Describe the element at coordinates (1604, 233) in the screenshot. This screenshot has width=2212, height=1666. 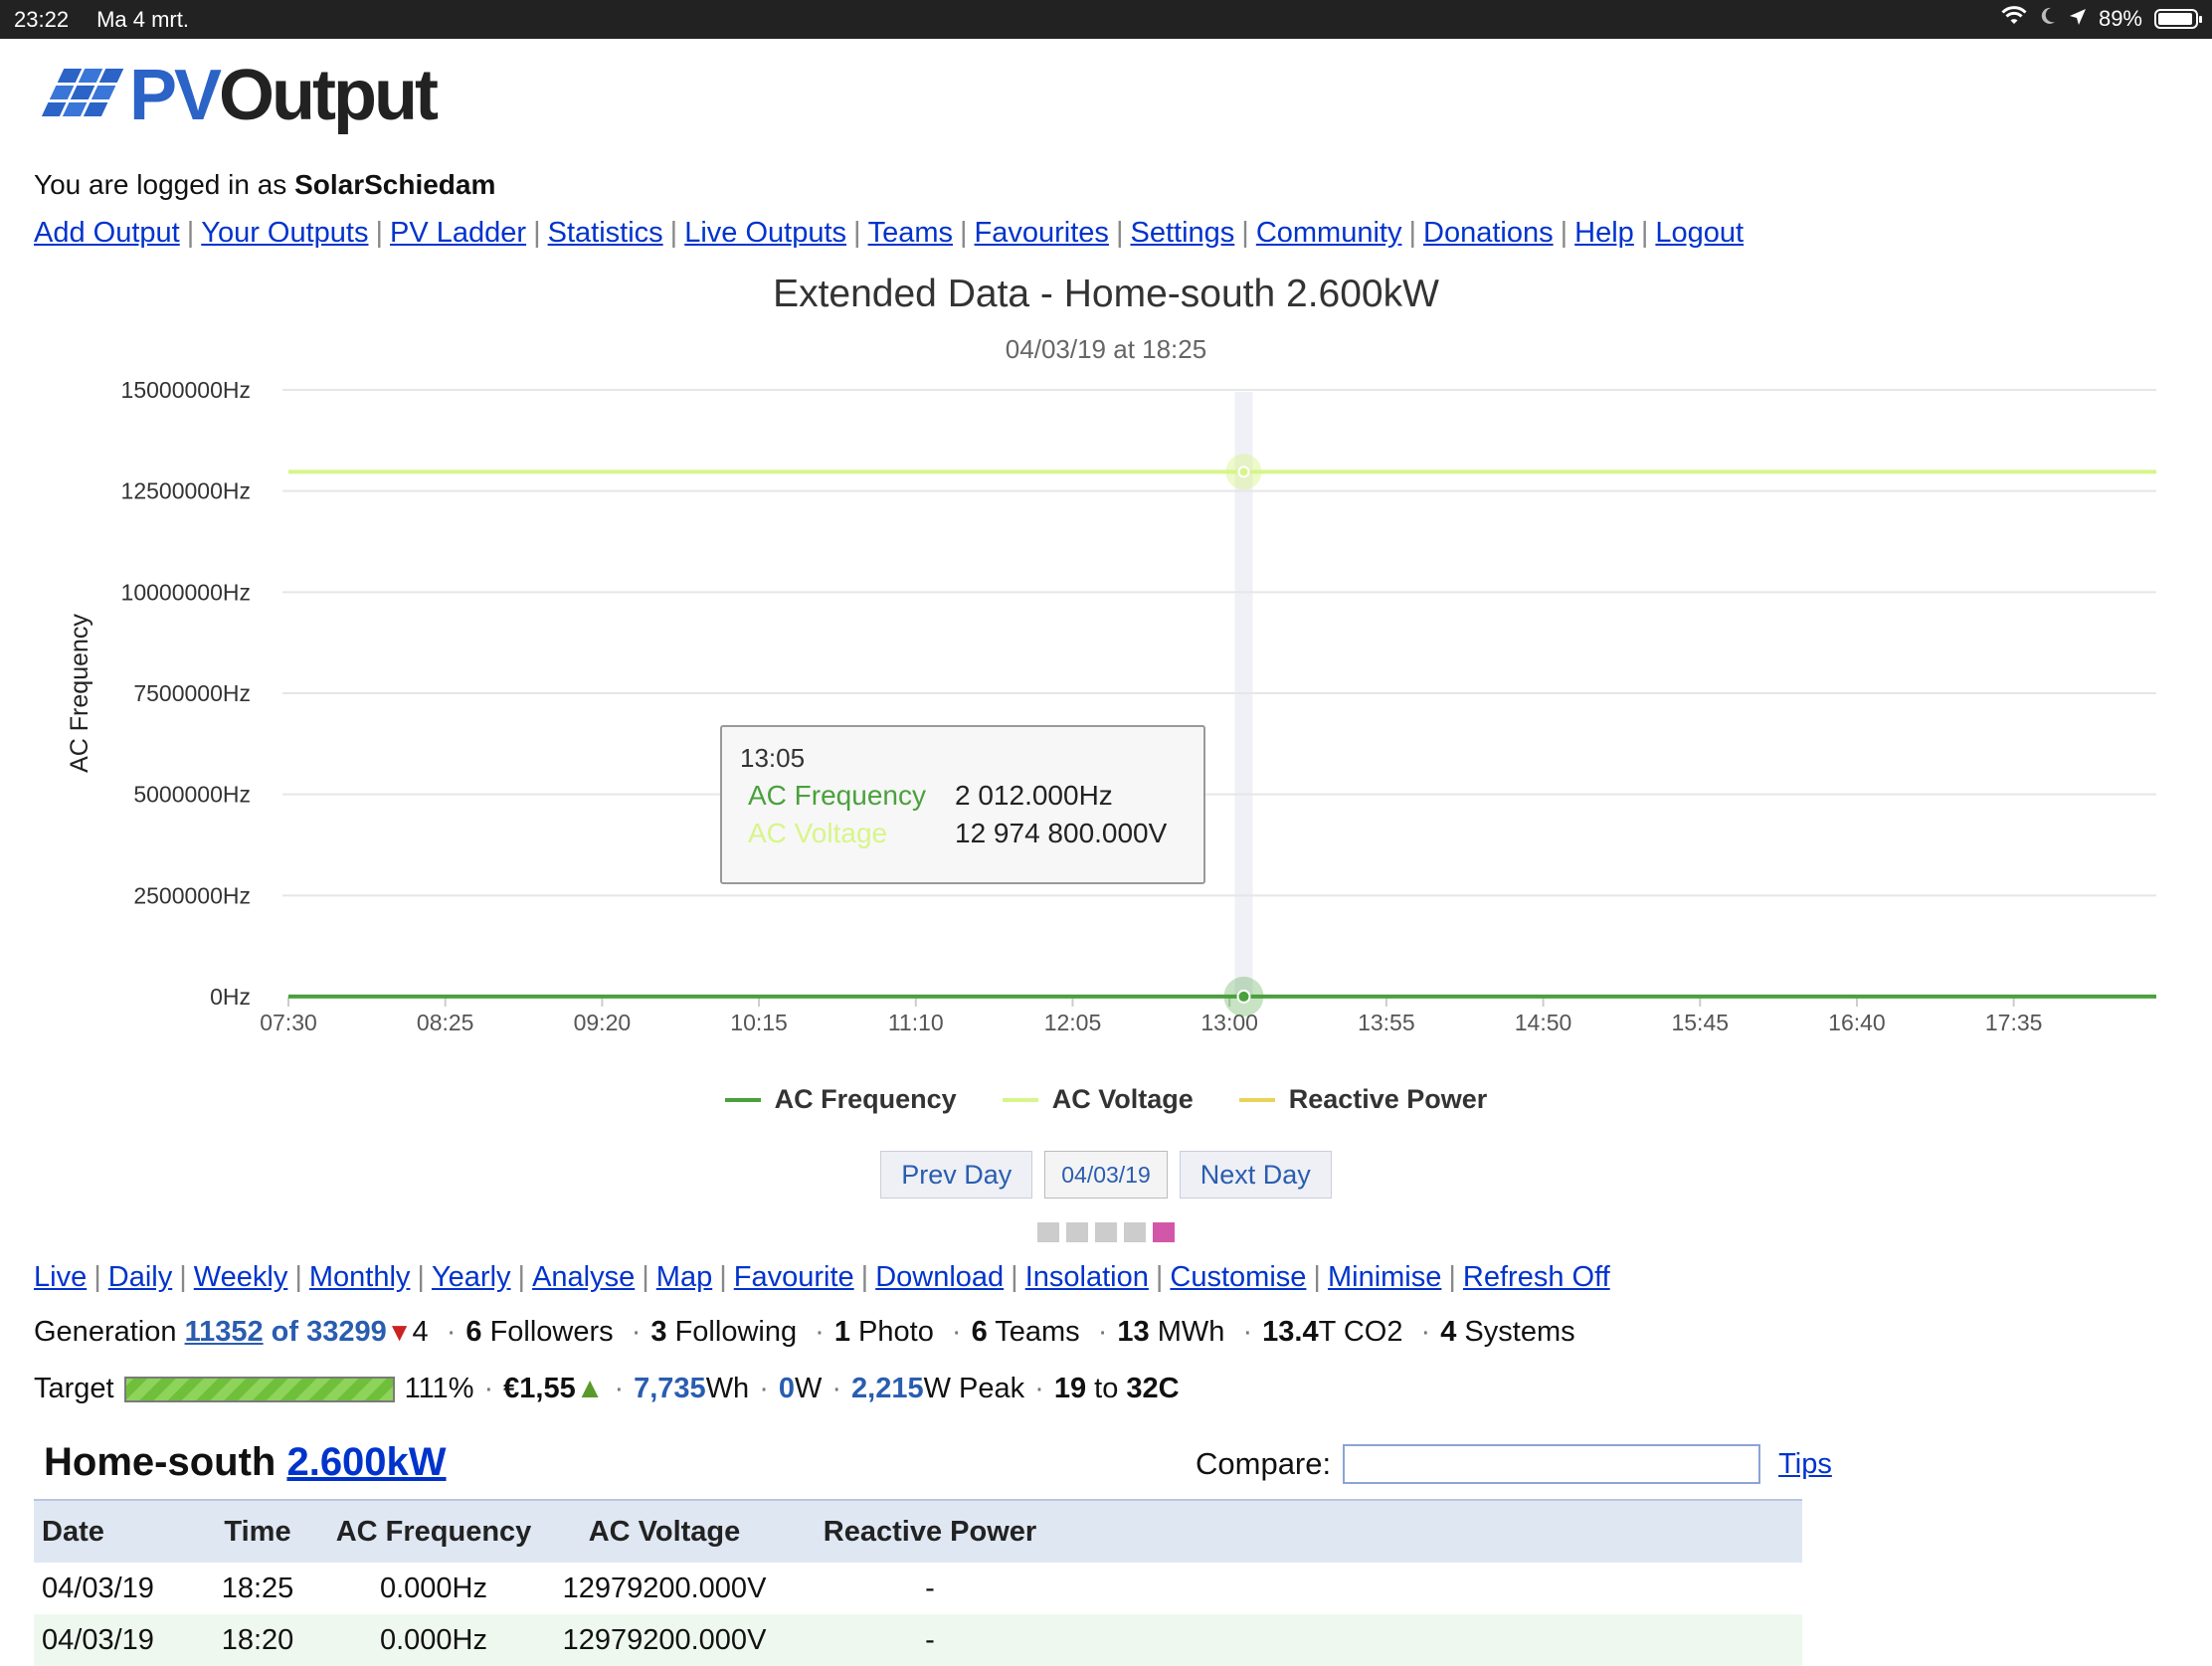
I see `nav-help: Help` at that location.